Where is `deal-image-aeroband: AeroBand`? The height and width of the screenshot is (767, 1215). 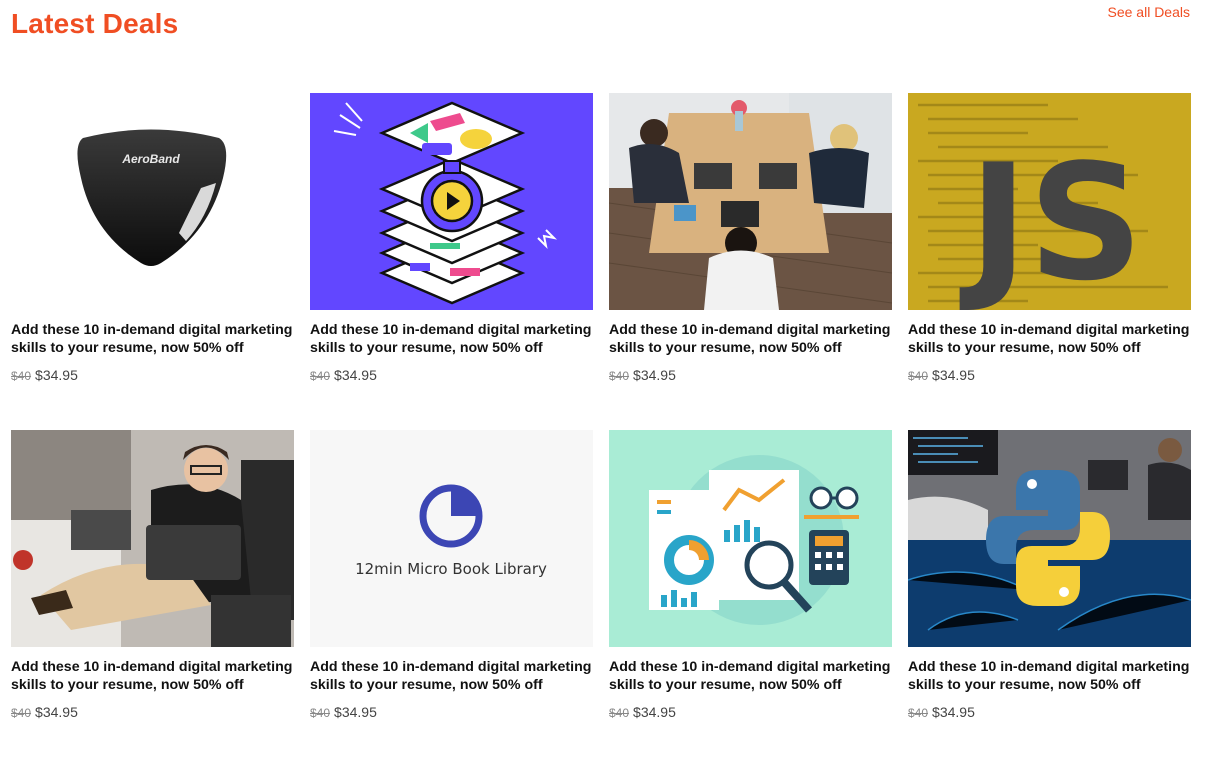 deal-image-aeroband: AeroBand is located at coordinates (152, 201).